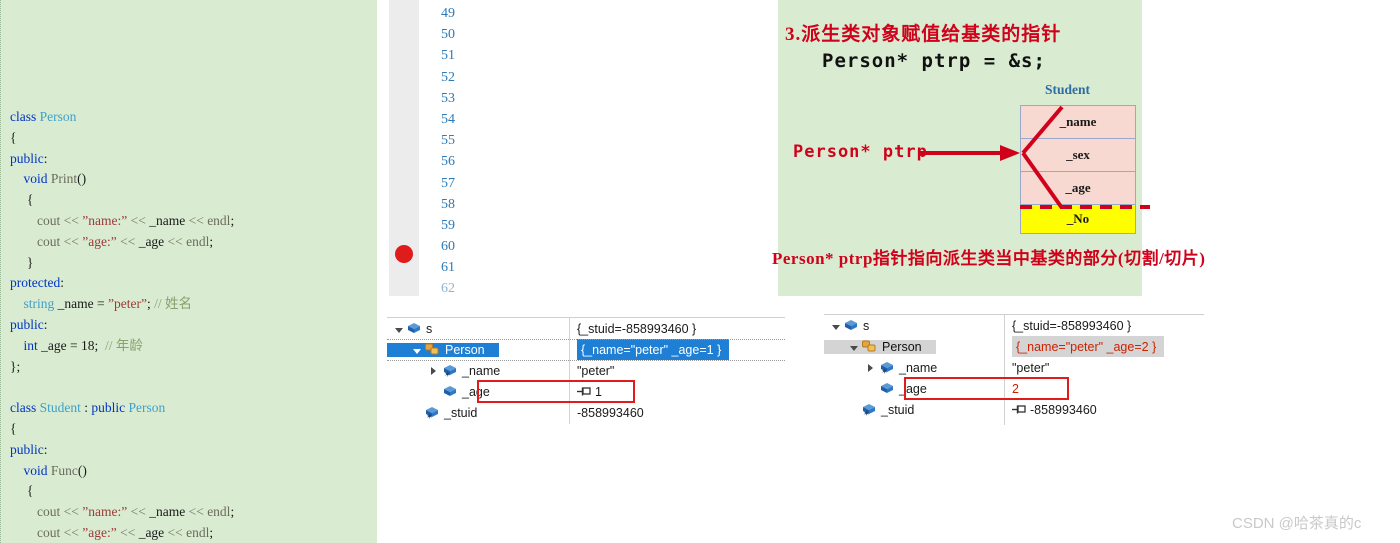 The image size is (1400, 543). Describe the element at coordinates (437, 148) in the screenshot. I see `line-number-gutter: 49 50 51 52 53 54 55 56 57 58 59 60 61 62` at that location.